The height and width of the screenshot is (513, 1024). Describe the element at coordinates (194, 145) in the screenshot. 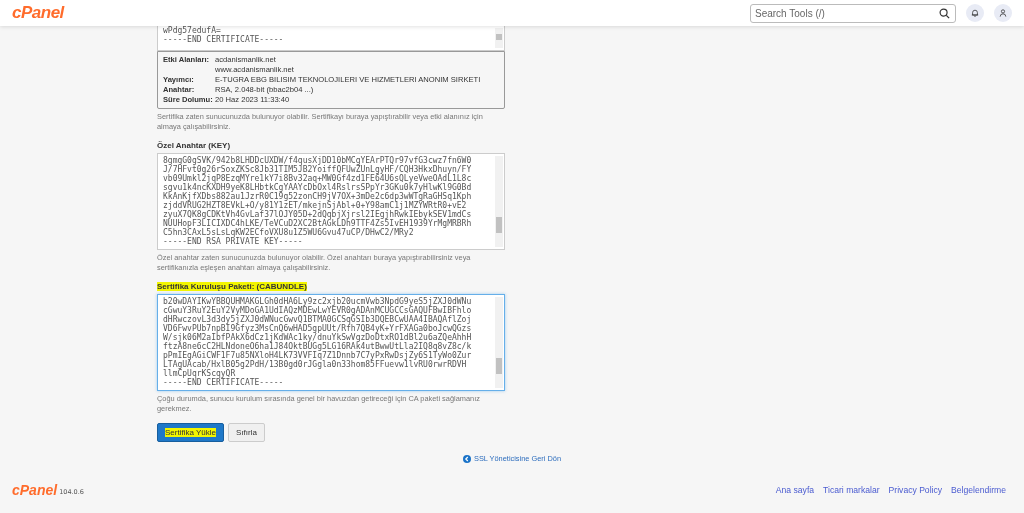

I see `field-label: Özel Anahtar (KEY)` at that location.